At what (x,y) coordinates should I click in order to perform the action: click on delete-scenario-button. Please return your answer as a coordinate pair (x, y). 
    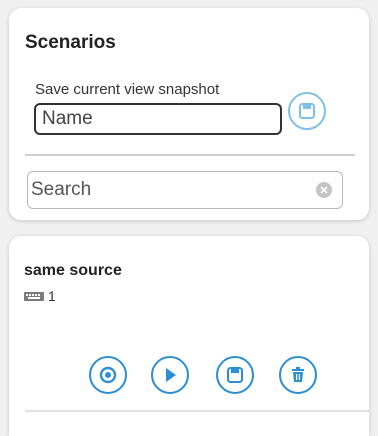
    Looking at the image, I should click on (298, 375).